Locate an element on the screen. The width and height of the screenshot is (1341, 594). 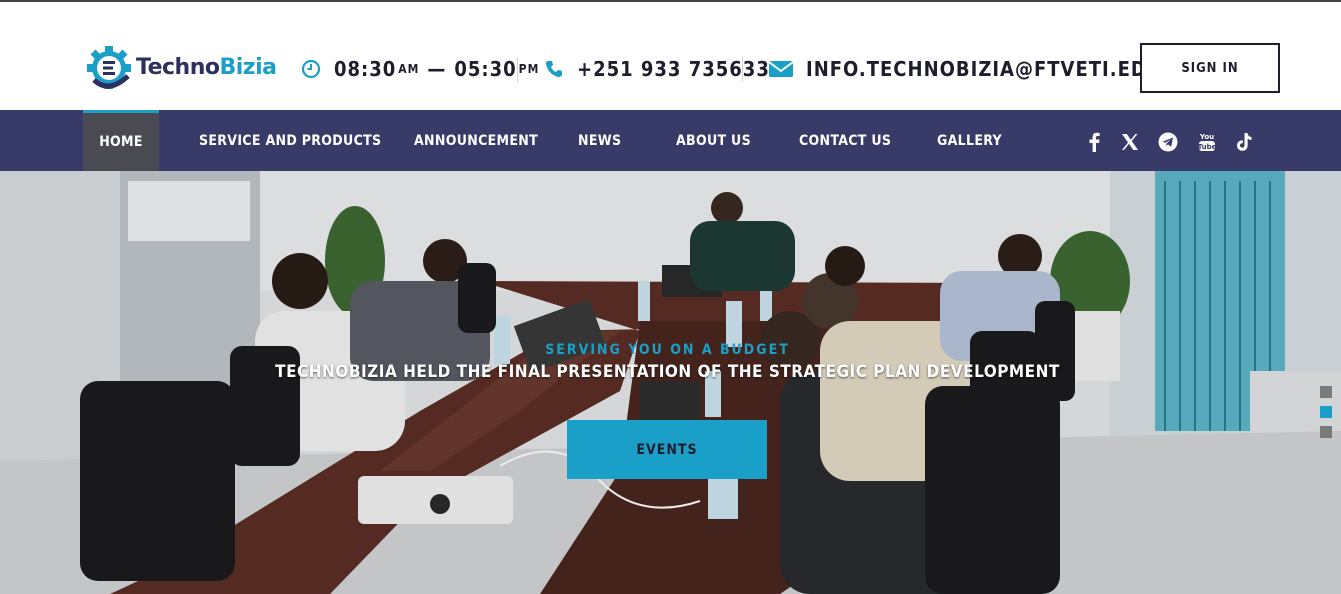
youtube-icon: You Tube is located at coordinates (1207, 142).